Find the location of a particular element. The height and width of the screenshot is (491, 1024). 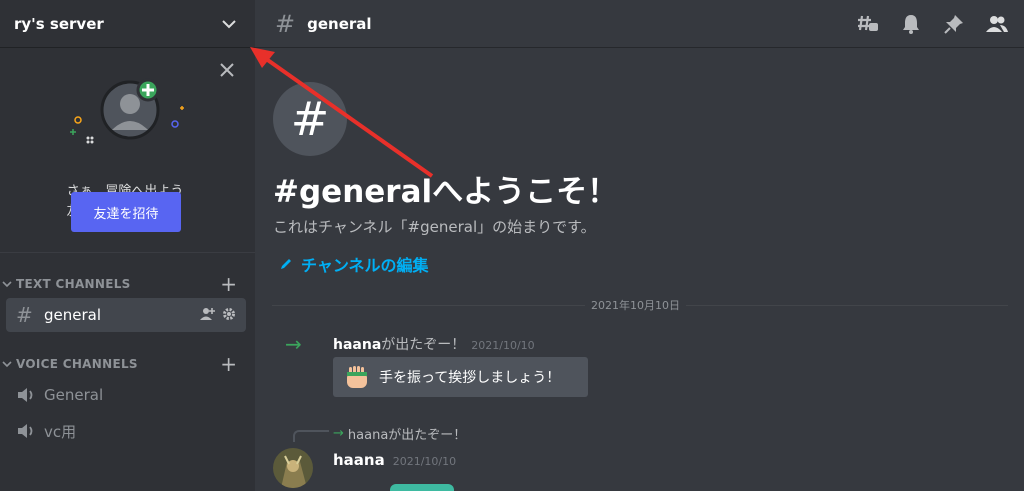

channel-tools is located at coordinates (218, 315).